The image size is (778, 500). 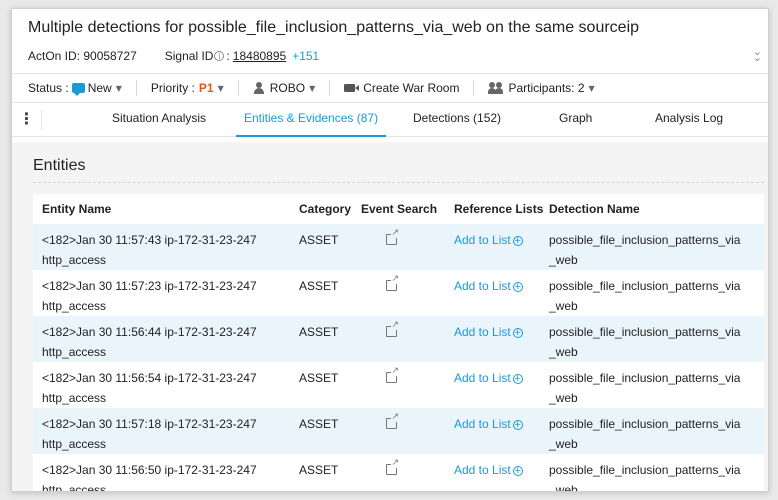 What do you see at coordinates (259, 88) in the screenshot?
I see `user-icon` at bounding box center [259, 88].